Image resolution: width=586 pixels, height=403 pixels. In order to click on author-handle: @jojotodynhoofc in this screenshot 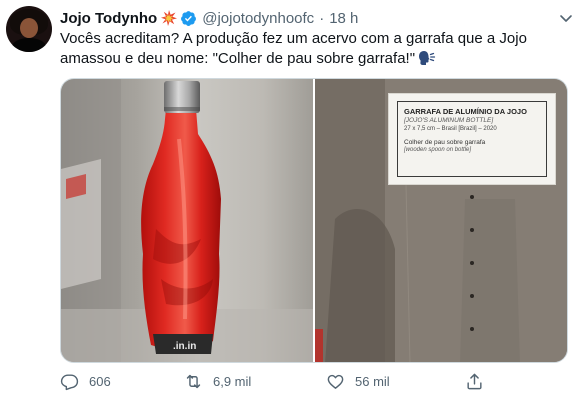, I will do `click(258, 18)`.